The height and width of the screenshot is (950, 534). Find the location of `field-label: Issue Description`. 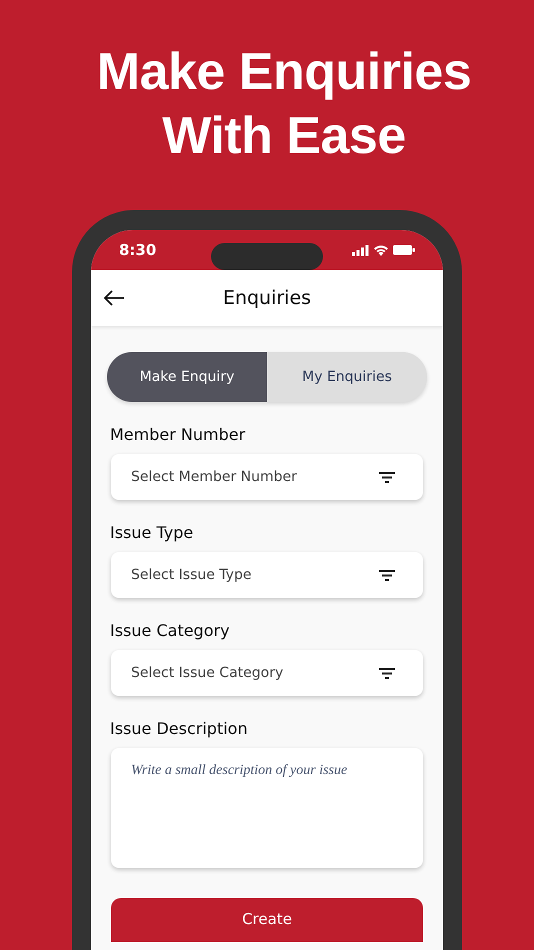

field-label: Issue Description is located at coordinates (179, 728).